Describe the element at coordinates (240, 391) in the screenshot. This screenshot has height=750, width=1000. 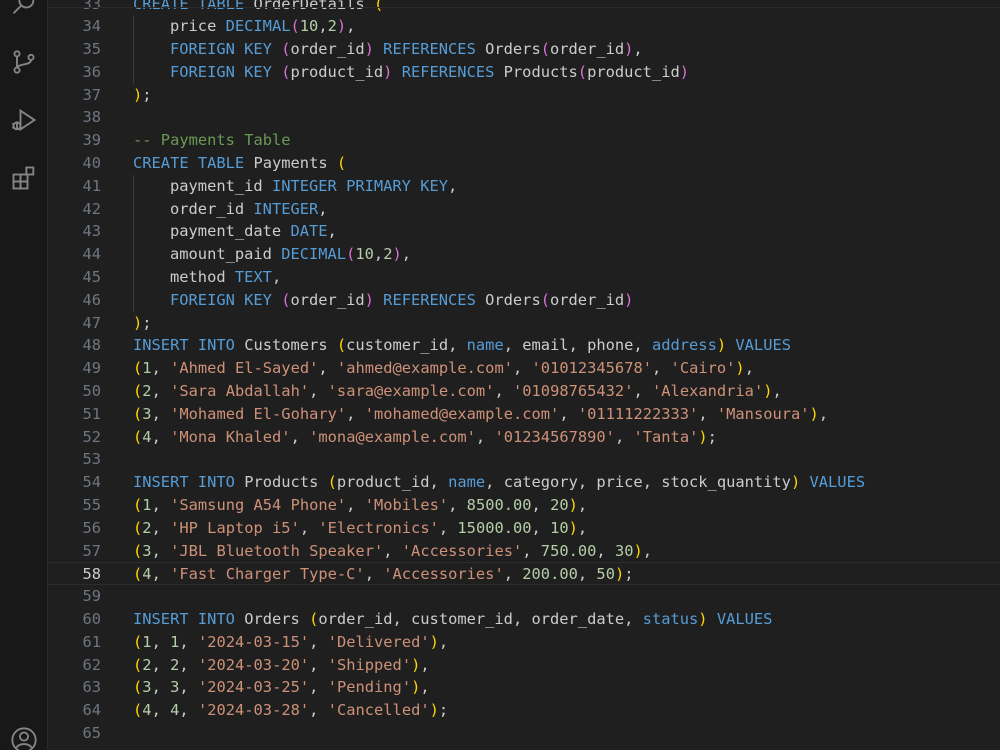
I see `code-token: 'Sara Abdallah'` at that location.